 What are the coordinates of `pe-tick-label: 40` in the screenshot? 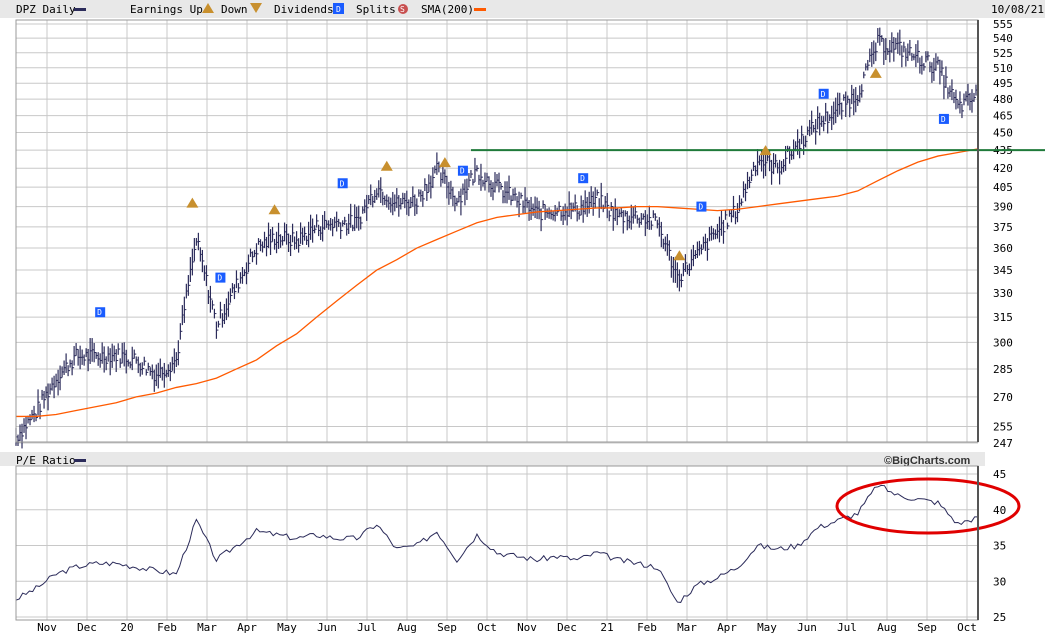 It's located at (999, 510).